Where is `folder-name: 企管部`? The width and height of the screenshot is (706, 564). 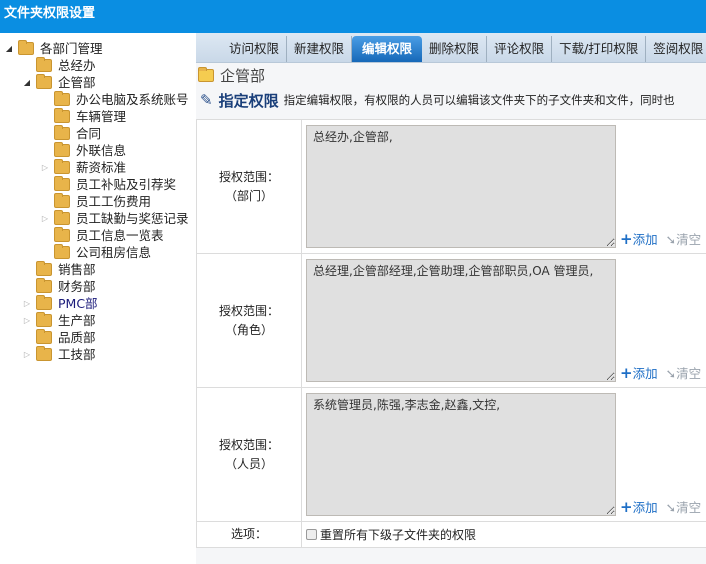
folder-name: 企管部 is located at coordinates (243, 75).